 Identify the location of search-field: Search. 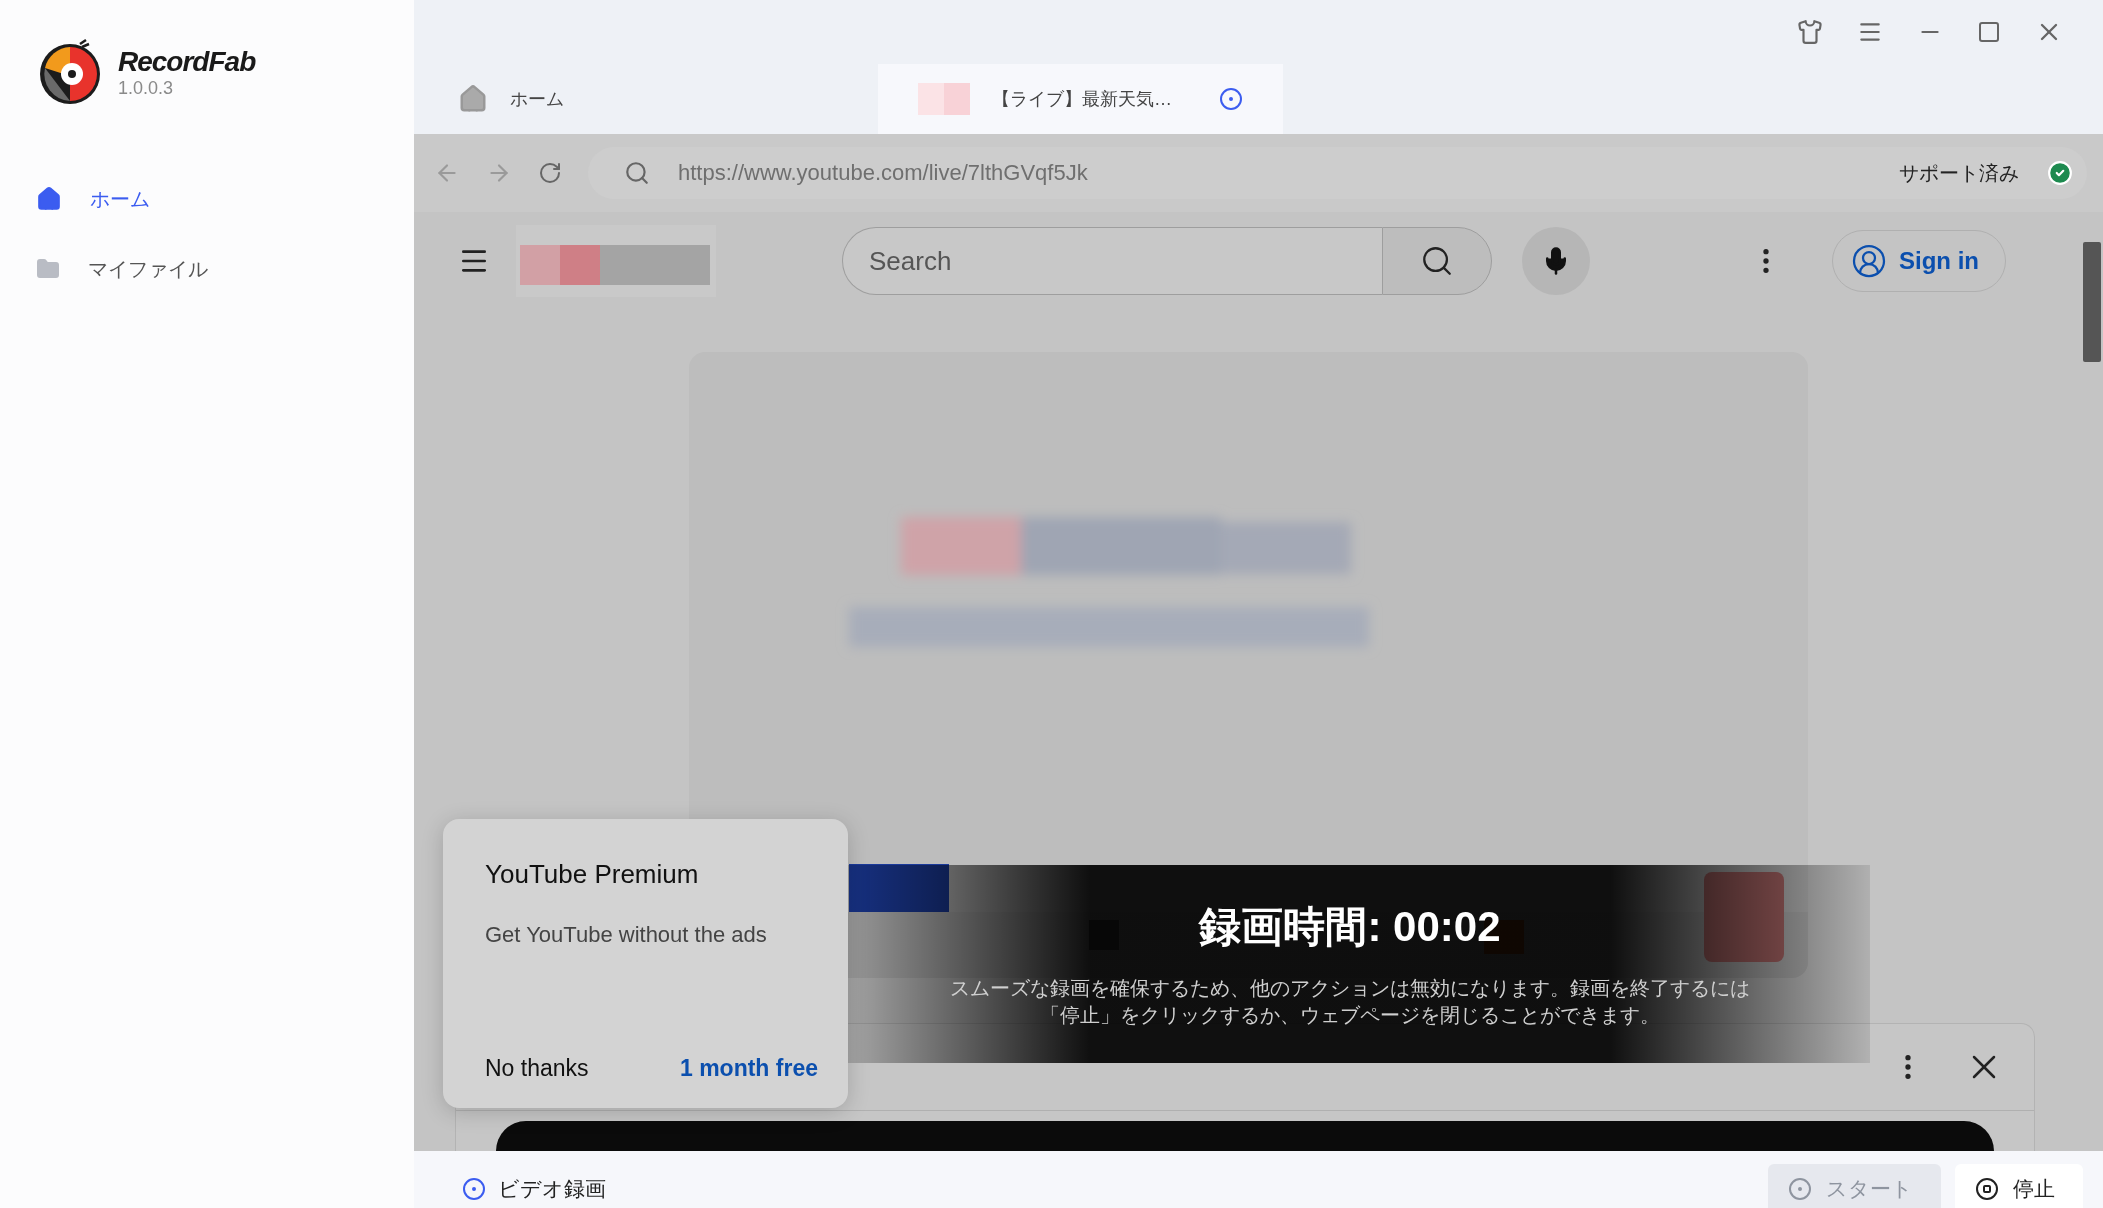
(1112, 261).